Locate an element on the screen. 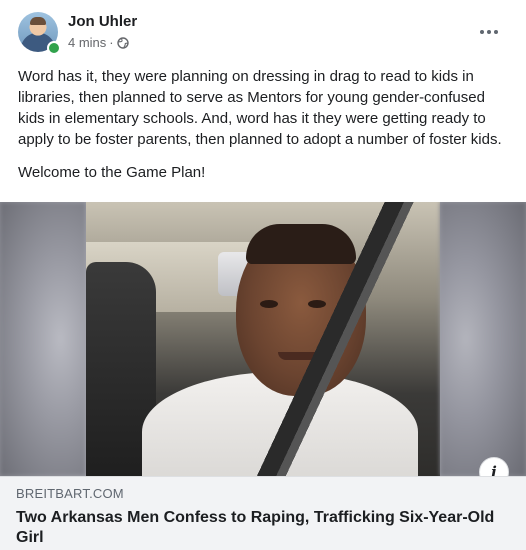  post-paragraph: Welcome to the Game Plan! is located at coordinates (112, 172).